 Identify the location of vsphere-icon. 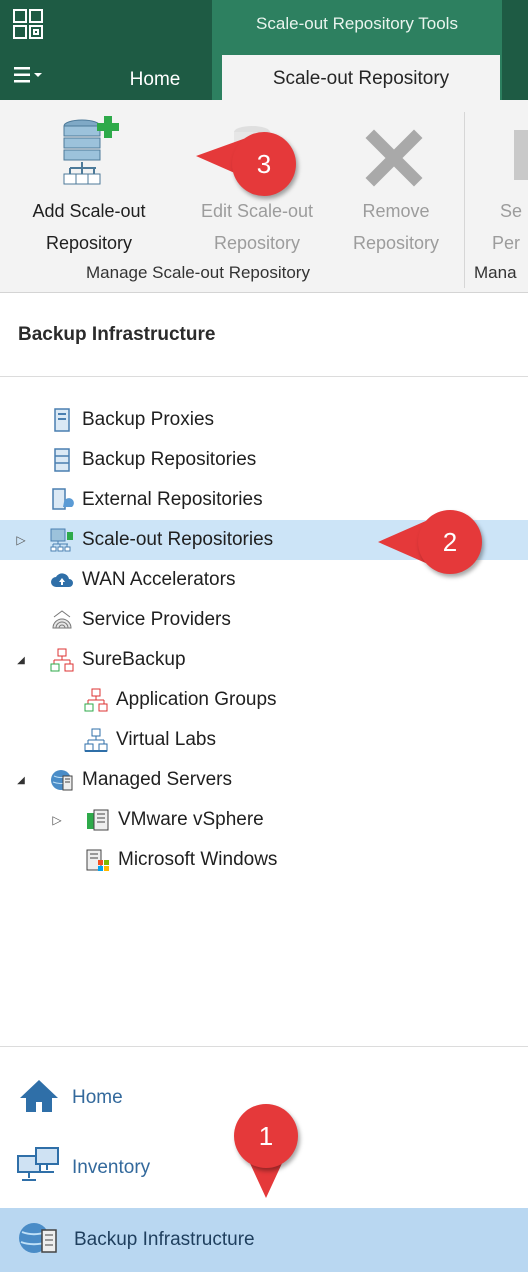
(98, 820).